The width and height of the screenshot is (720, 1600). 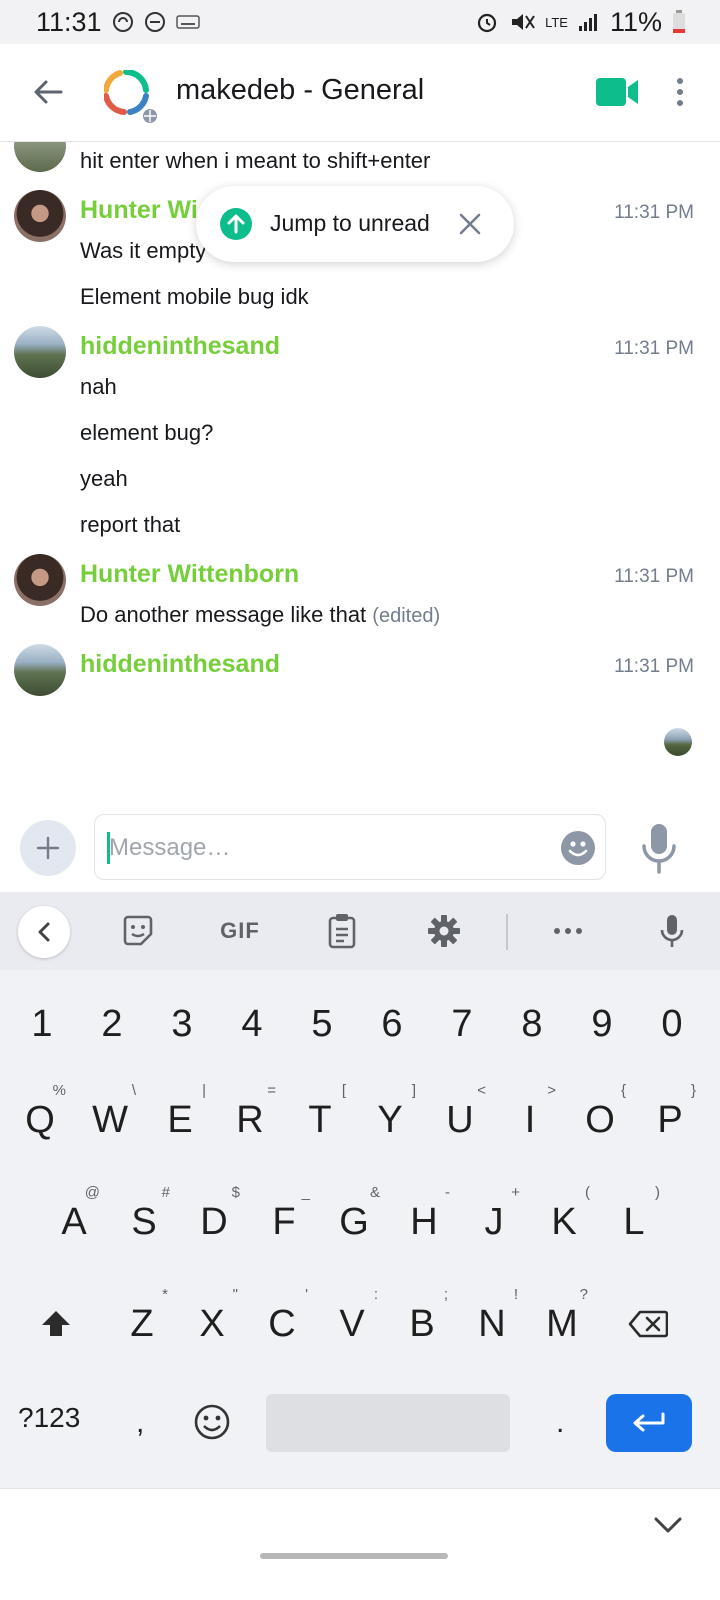 I want to click on read-receipt-avatar, so click(x=678, y=742).